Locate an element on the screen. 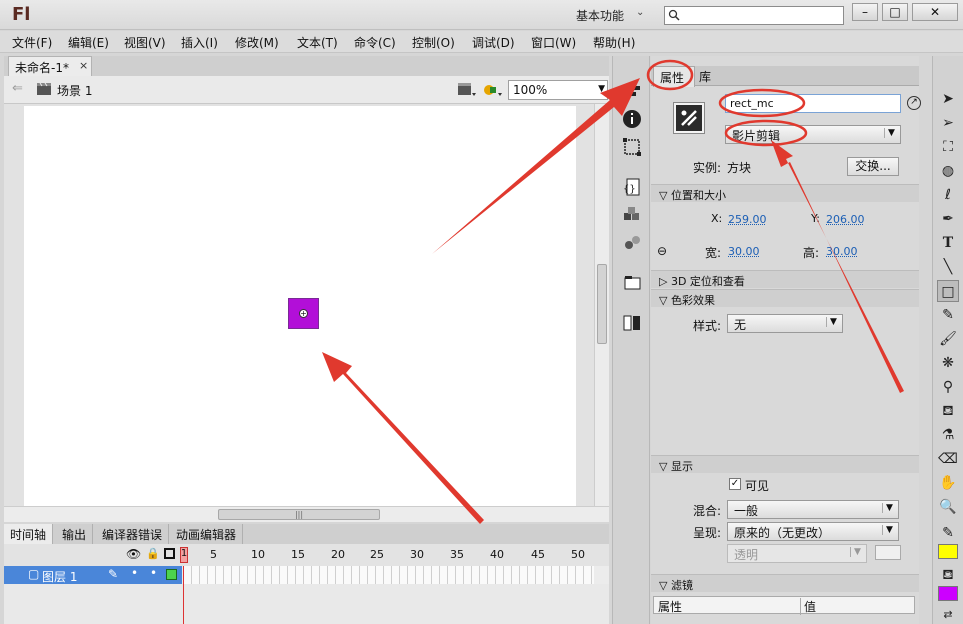 The width and height of the screenshot is (963, 624). brush-tool-icon: 🖌 is located at coordinates (948, 339).